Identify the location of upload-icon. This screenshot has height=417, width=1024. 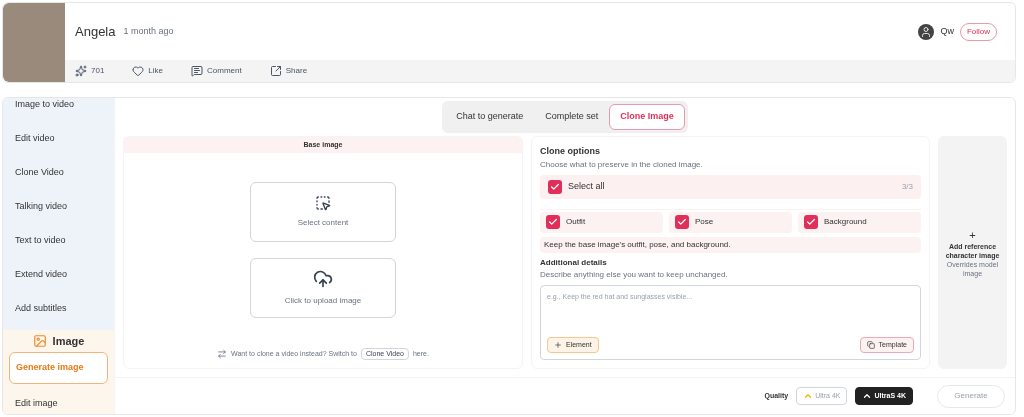
(323, 279).